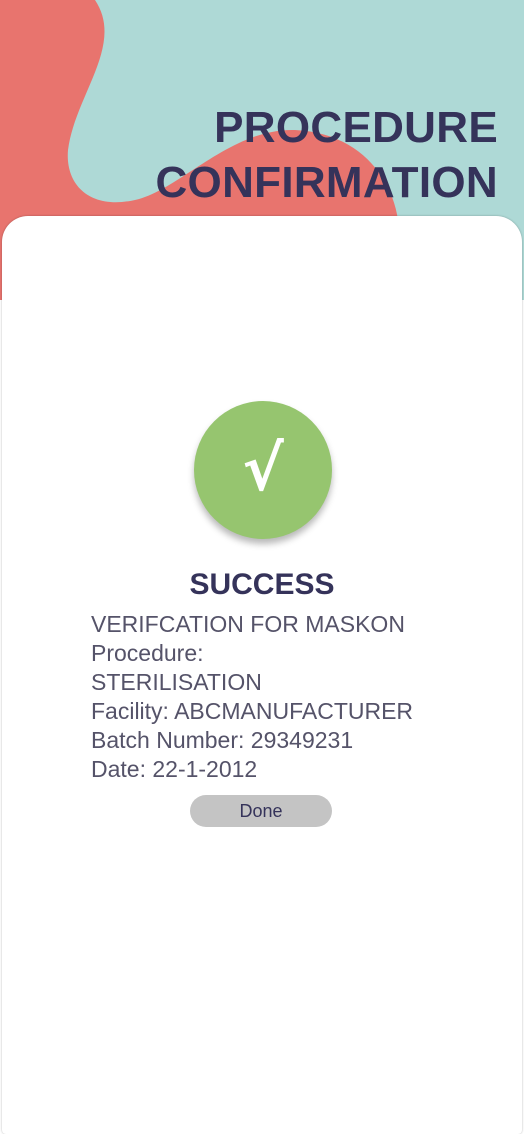 The image size is (524, 1134). What do you see at coordinates (262, 584) in the screenshot?
I see `status-heading: SUCCESS` at bounding box center [262, 584].